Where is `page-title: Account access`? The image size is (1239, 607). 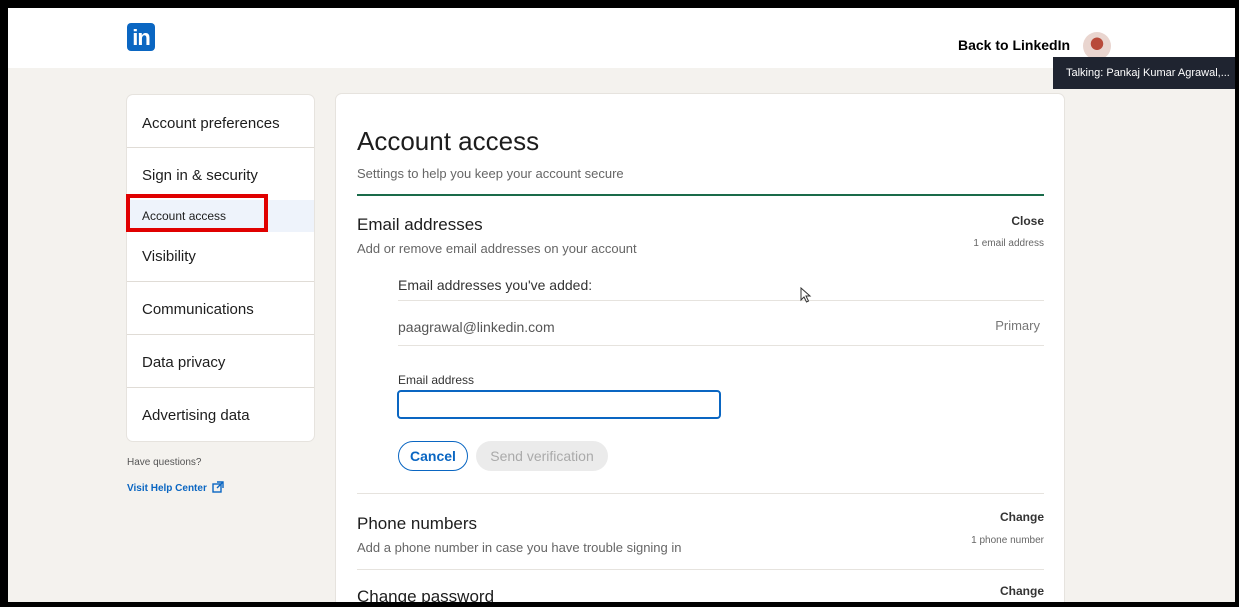
page-title: Account access is located at coordinates (448, 141).